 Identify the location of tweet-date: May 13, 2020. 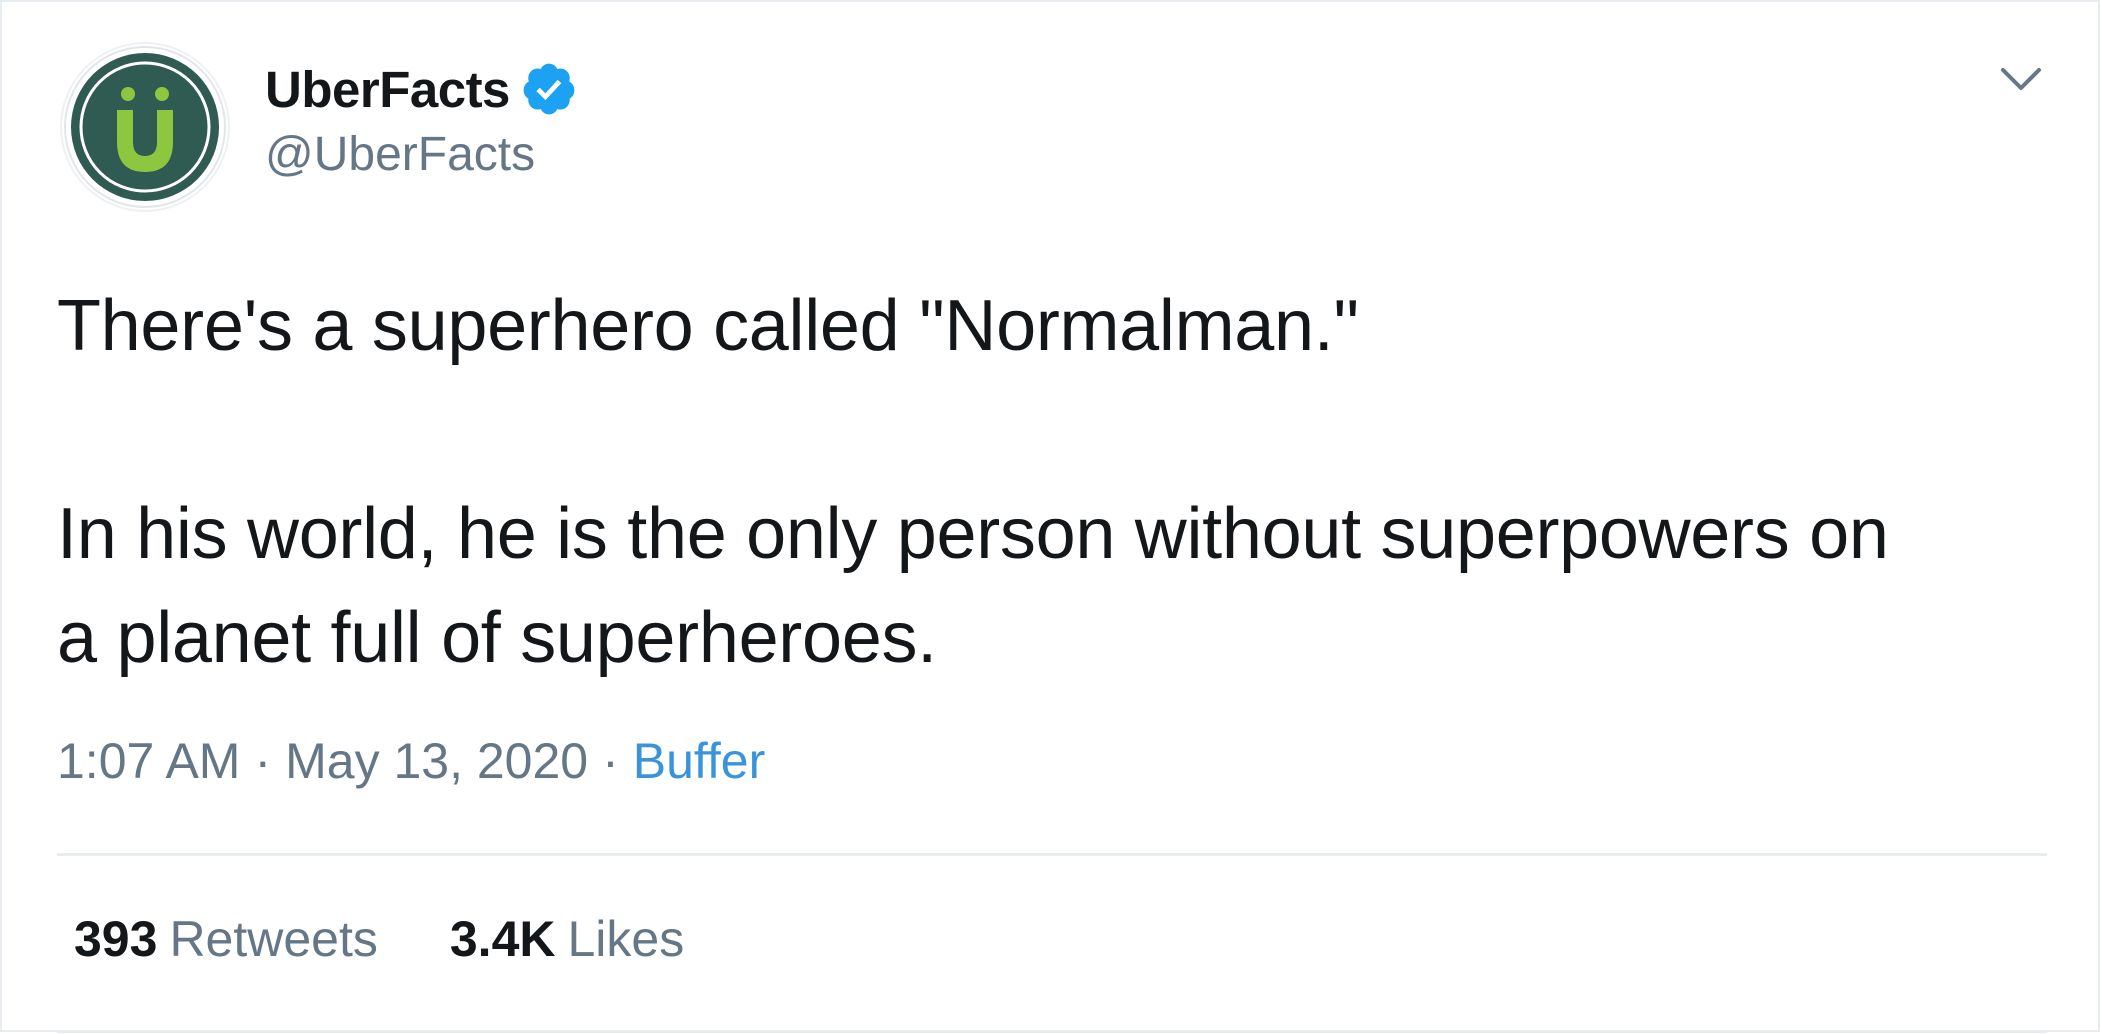
(436, 761).